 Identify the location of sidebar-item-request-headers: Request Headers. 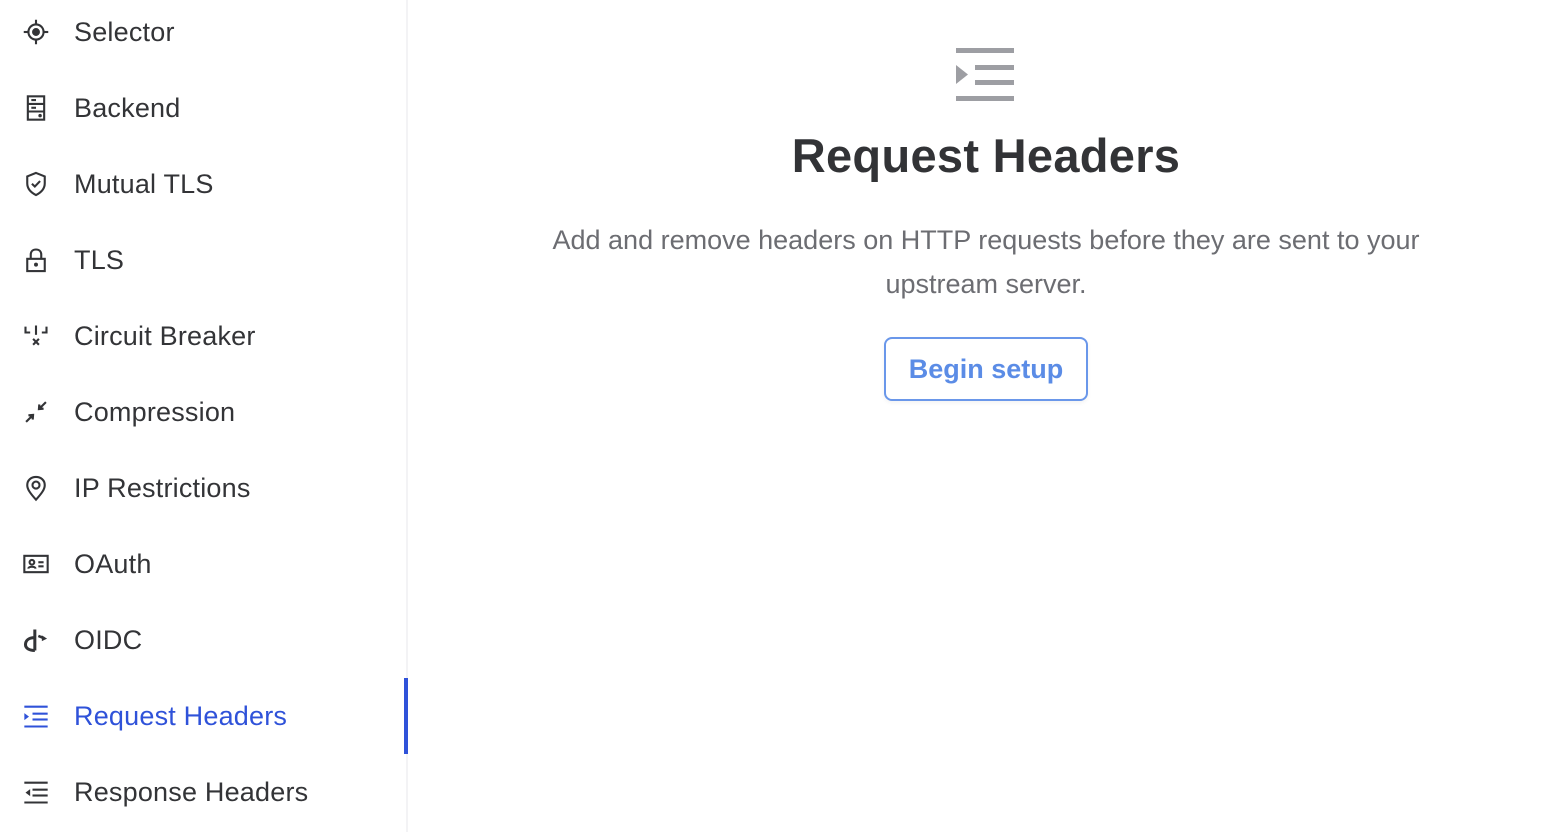
(204, 716).